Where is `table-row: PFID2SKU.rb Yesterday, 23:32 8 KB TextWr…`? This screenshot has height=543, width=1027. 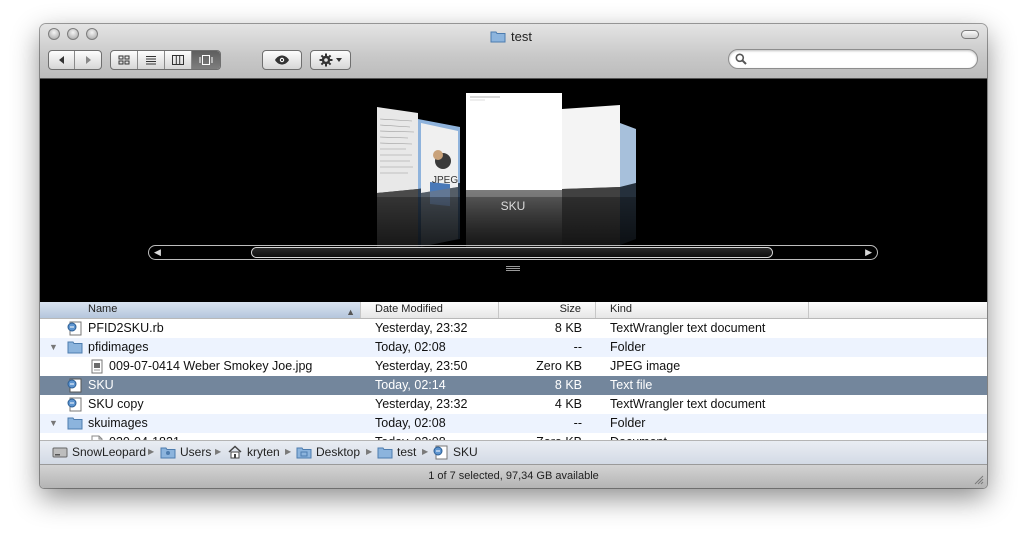 table-row: PFID2SKU.rb Yesterday, 23:32 8 KB TextWr… is located at coordinates (513, 328).